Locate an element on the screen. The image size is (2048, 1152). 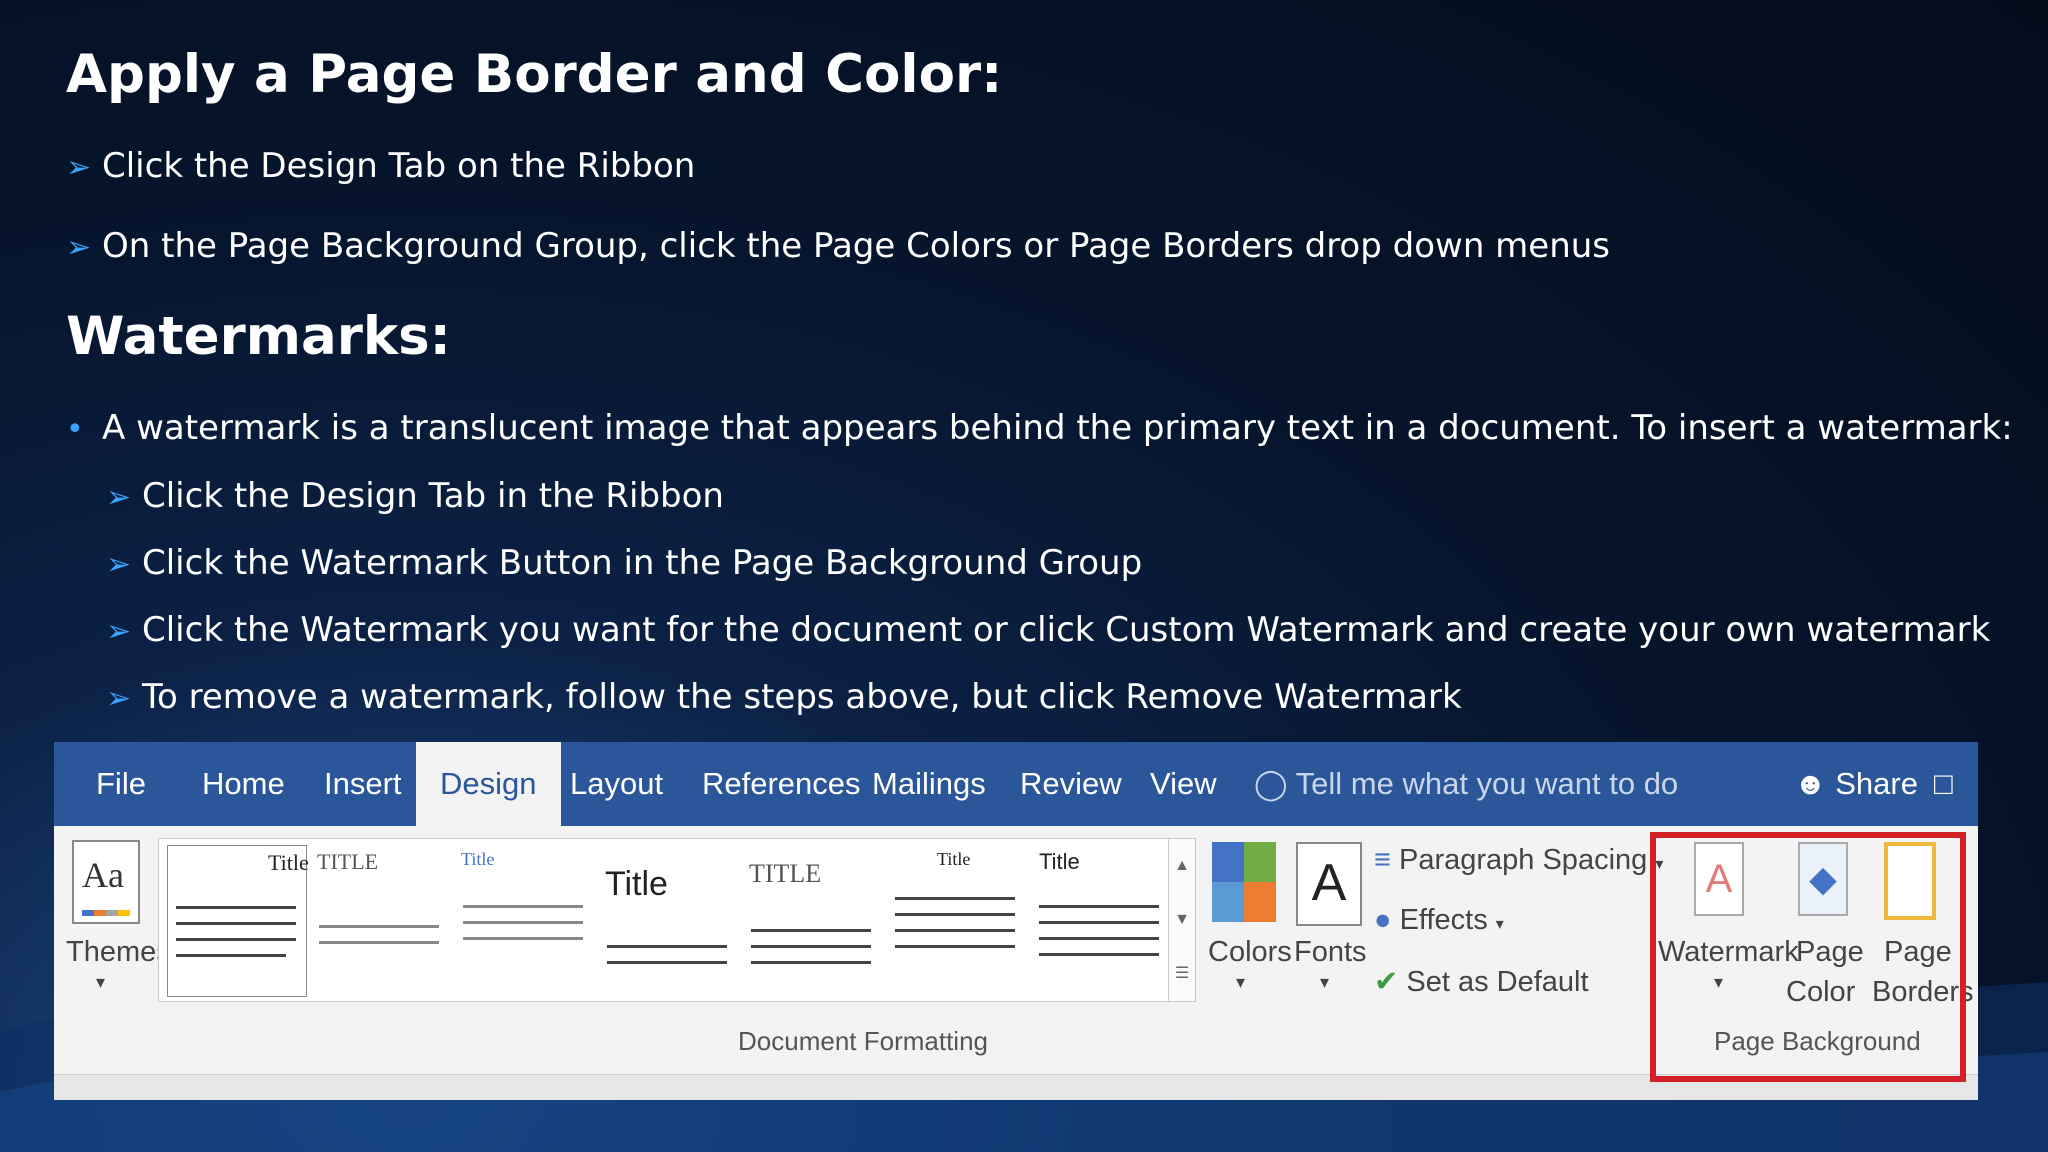
paragraph-spacing-label: Paragraph Spacing is located at coordinates (1523, 860).